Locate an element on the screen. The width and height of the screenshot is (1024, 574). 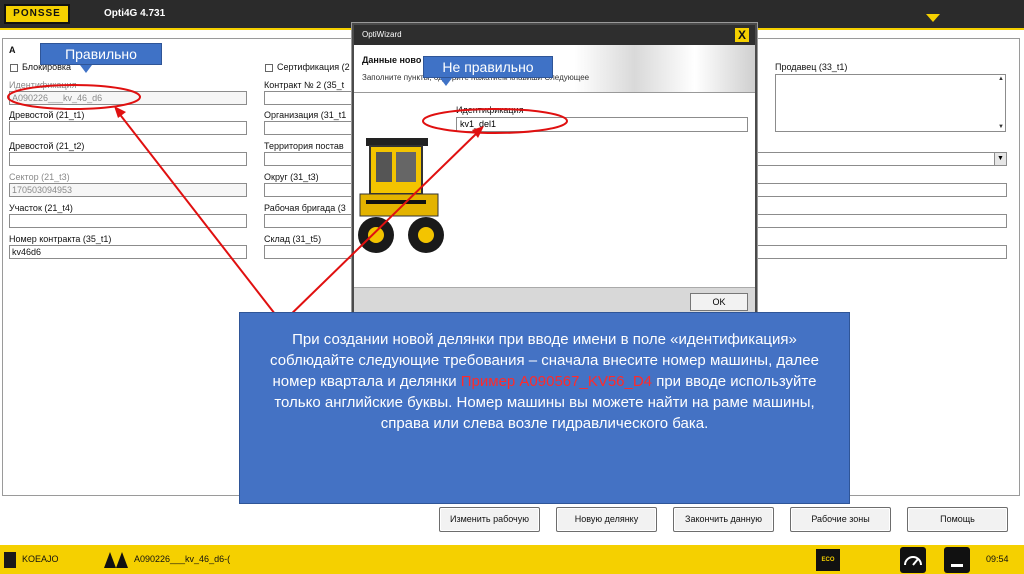
stand2-input is located at coordinates (128, 159).